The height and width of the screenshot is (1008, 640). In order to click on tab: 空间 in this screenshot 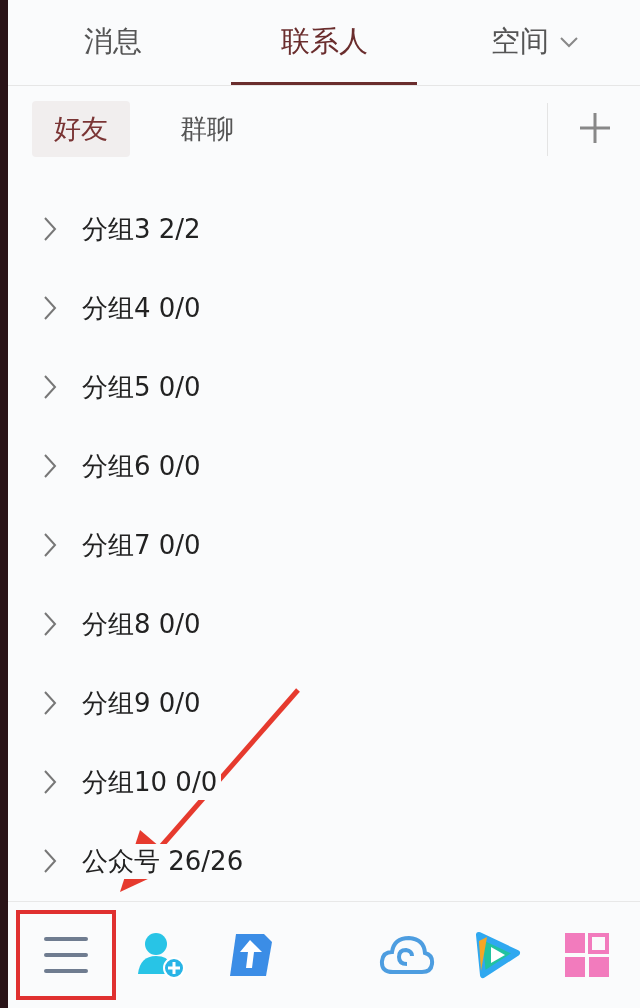, I will do `click(534, 42)`.